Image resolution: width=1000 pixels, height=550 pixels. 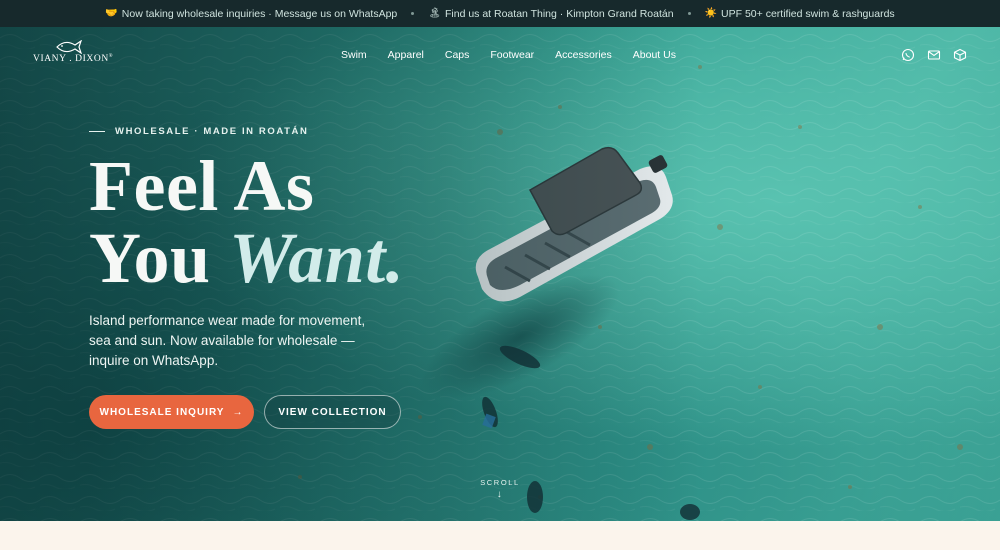 What do you see at coordinates (808, 13) in the screenshot?
I see `announce-text: UPF 50+ certified swim & rashguards` at bounding box center [808, 13].